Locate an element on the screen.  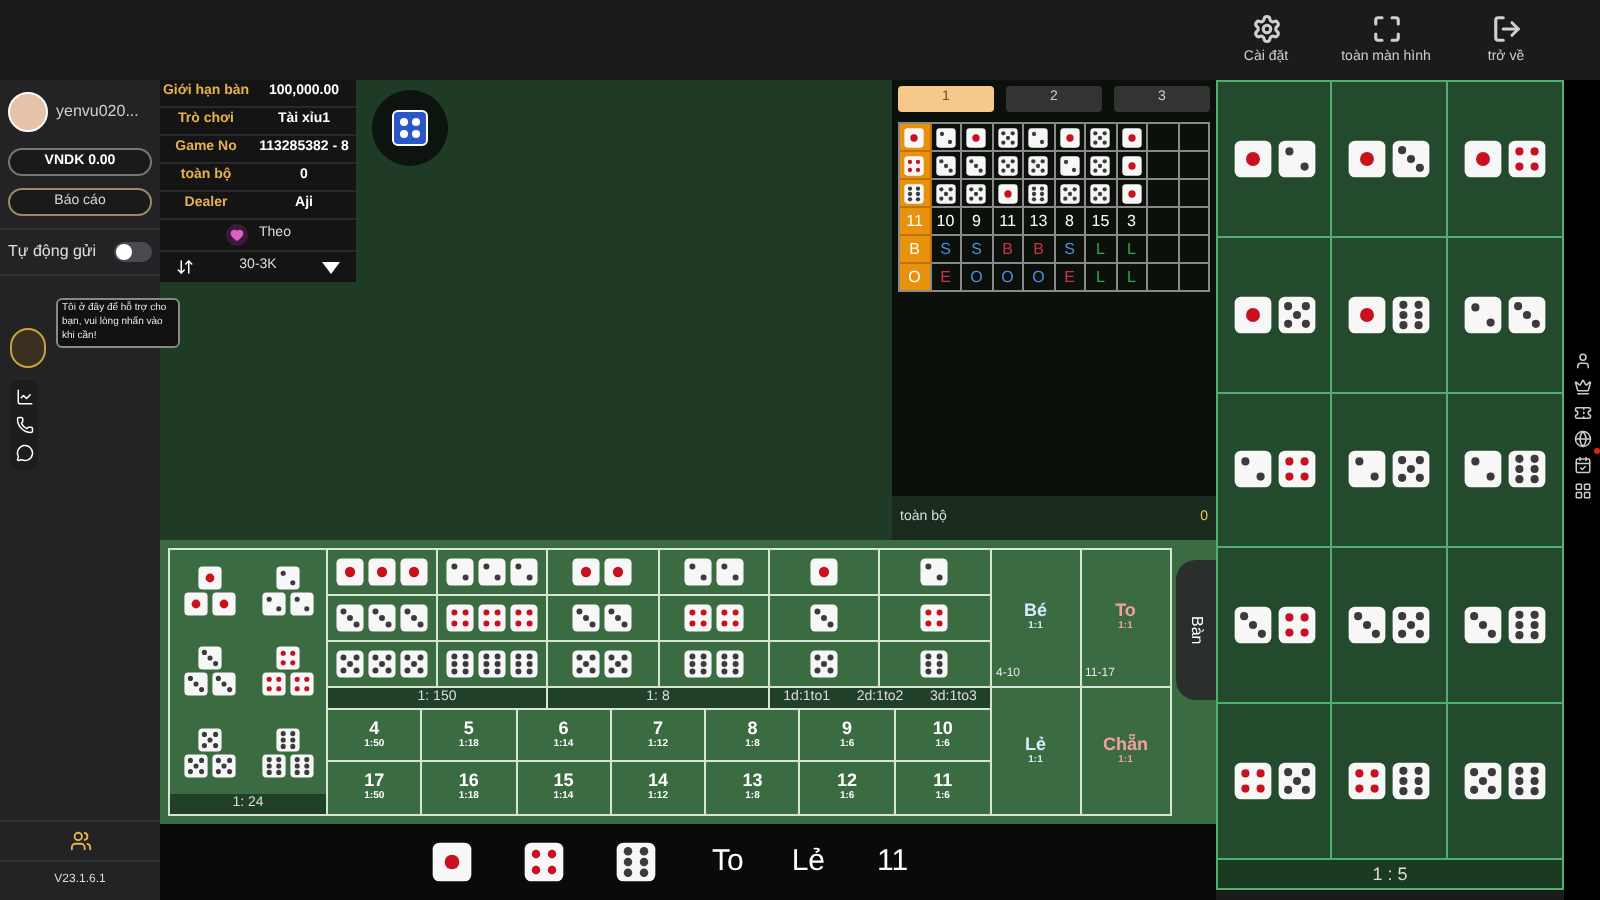
support-agent-avatar is located at coordinates (28, 348).